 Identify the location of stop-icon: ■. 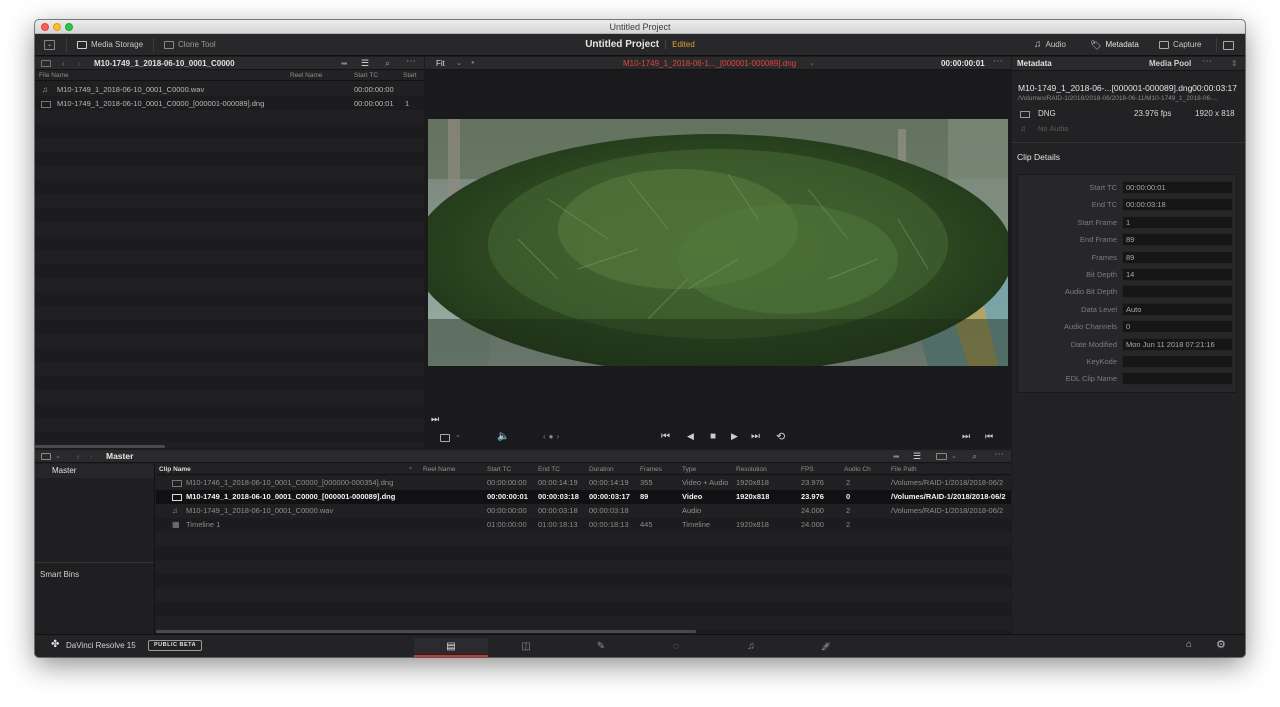
(713, 436).